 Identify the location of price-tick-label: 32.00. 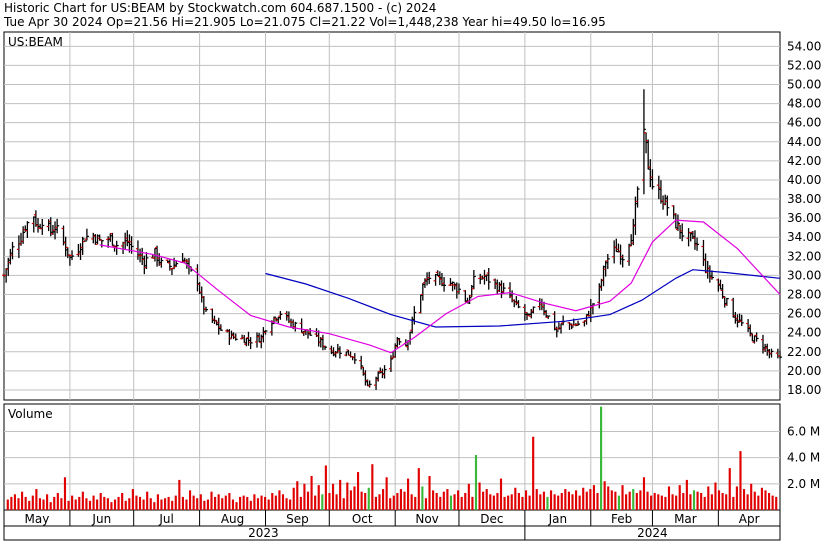
(804, 256).